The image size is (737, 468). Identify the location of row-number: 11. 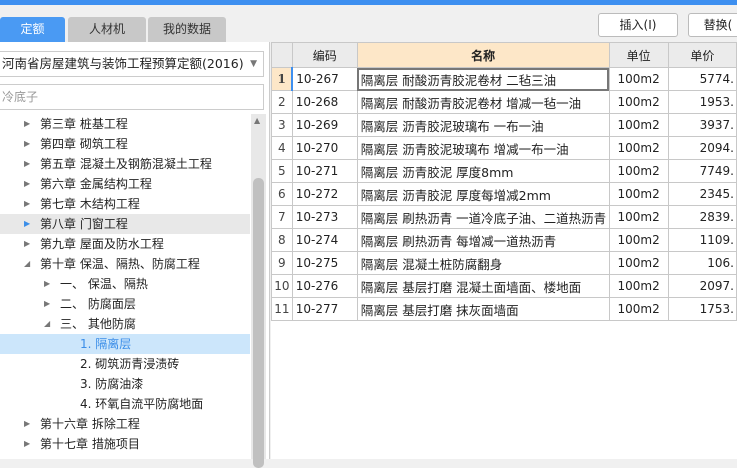
(282, 309).